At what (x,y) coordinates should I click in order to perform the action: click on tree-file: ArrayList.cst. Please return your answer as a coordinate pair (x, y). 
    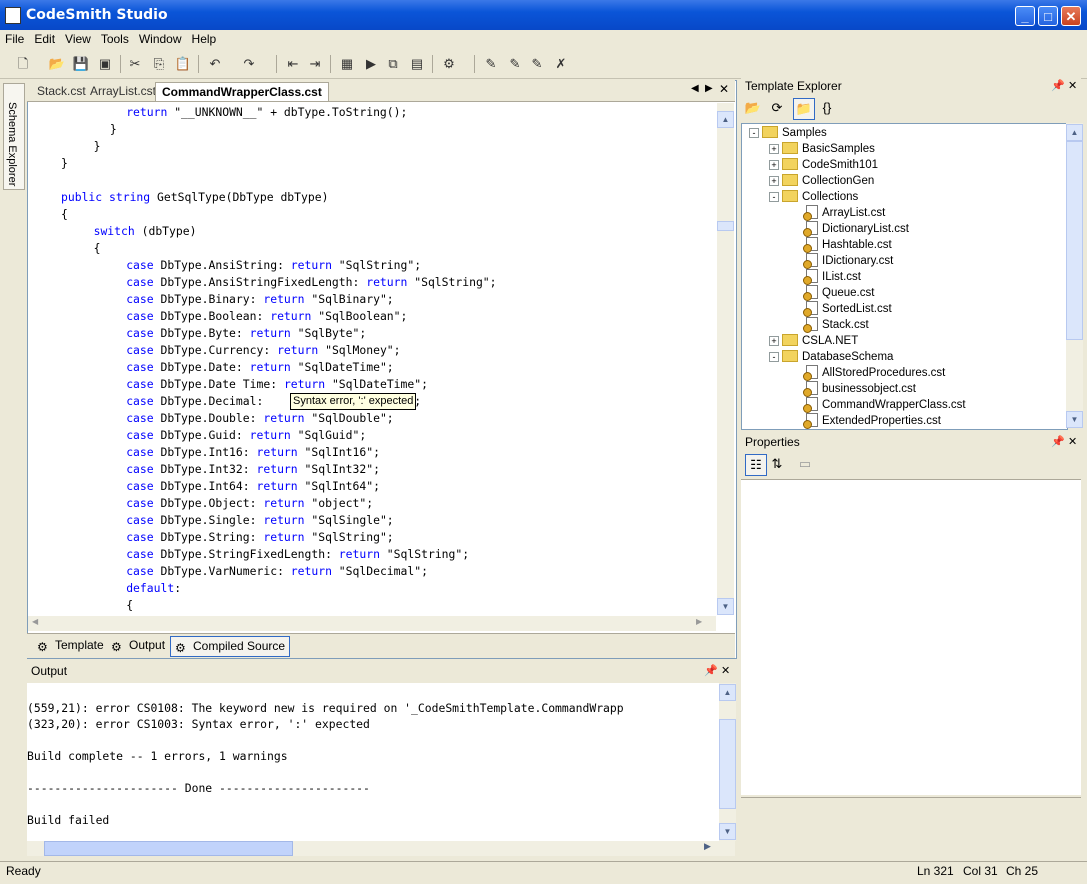
    Looking at the image, I should click on (844, 213).